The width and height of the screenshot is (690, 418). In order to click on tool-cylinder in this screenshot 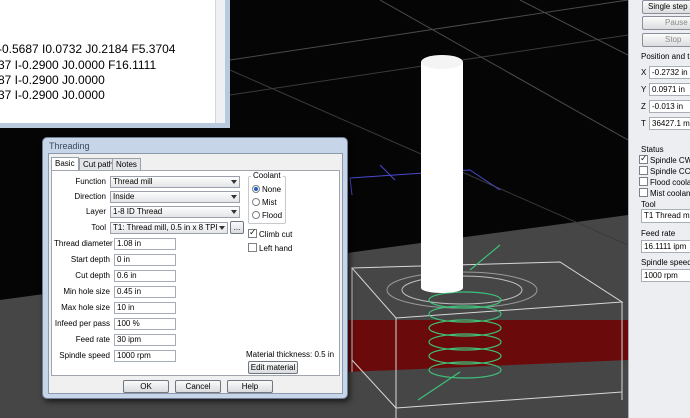, I will do `click(442, 175)`.